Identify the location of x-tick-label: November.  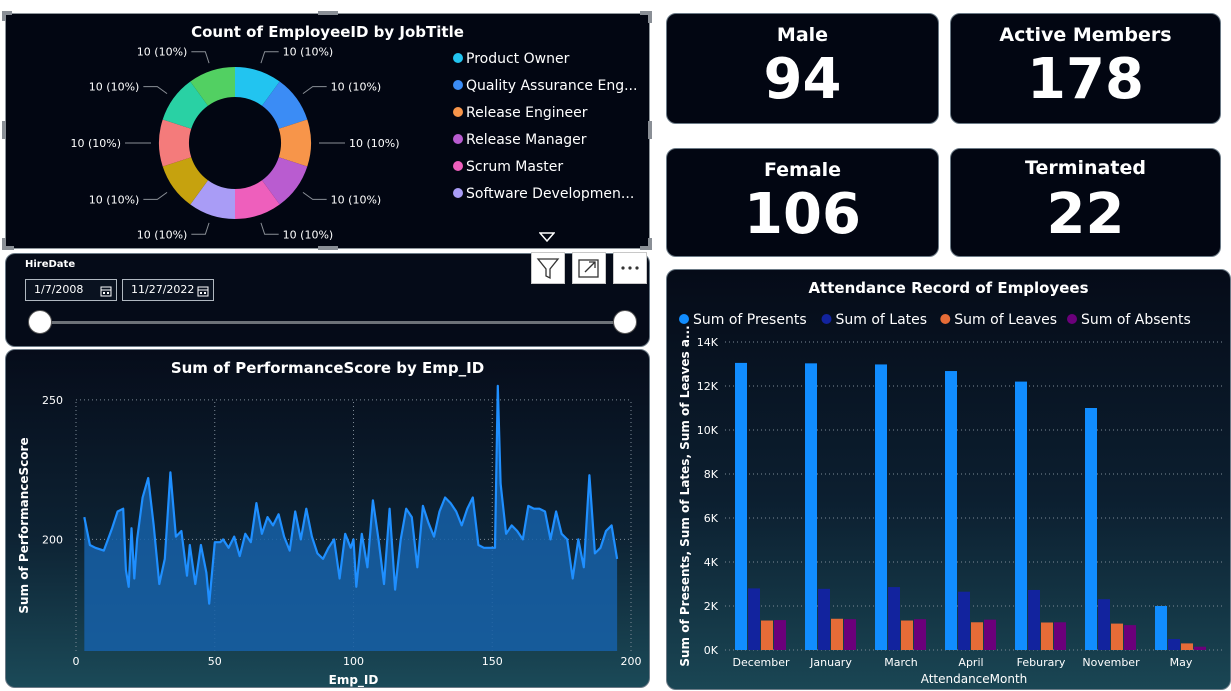
(1111, 662).